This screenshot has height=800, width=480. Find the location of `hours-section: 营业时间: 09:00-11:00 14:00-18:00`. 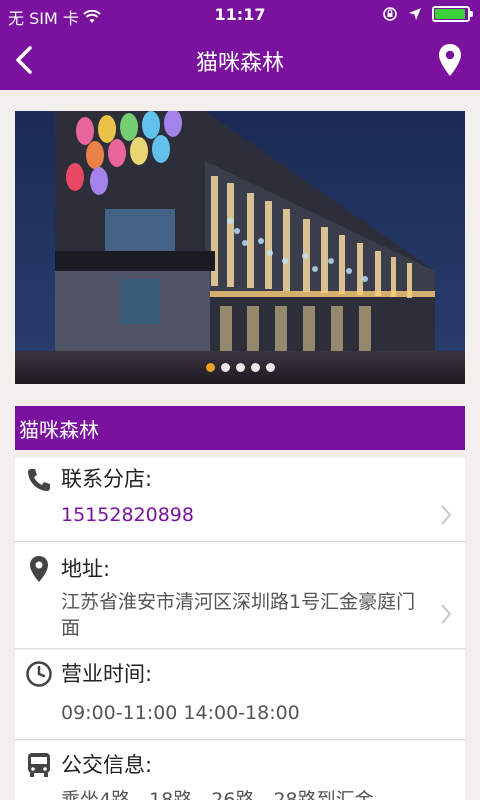

hours-section: 营业时间: 09:00-11:00 14:00-18:00 is located at coordinates (240, 695).